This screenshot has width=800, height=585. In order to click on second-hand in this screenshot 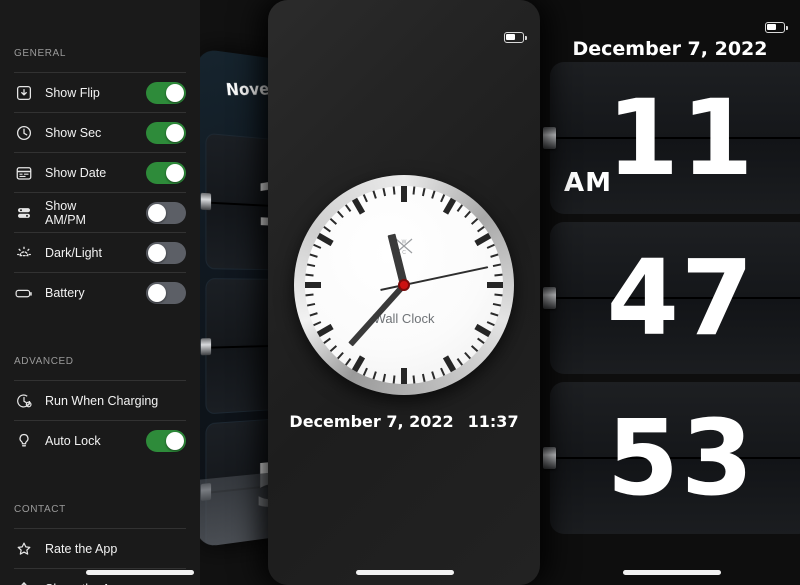, I will do `click(446, 276)`.